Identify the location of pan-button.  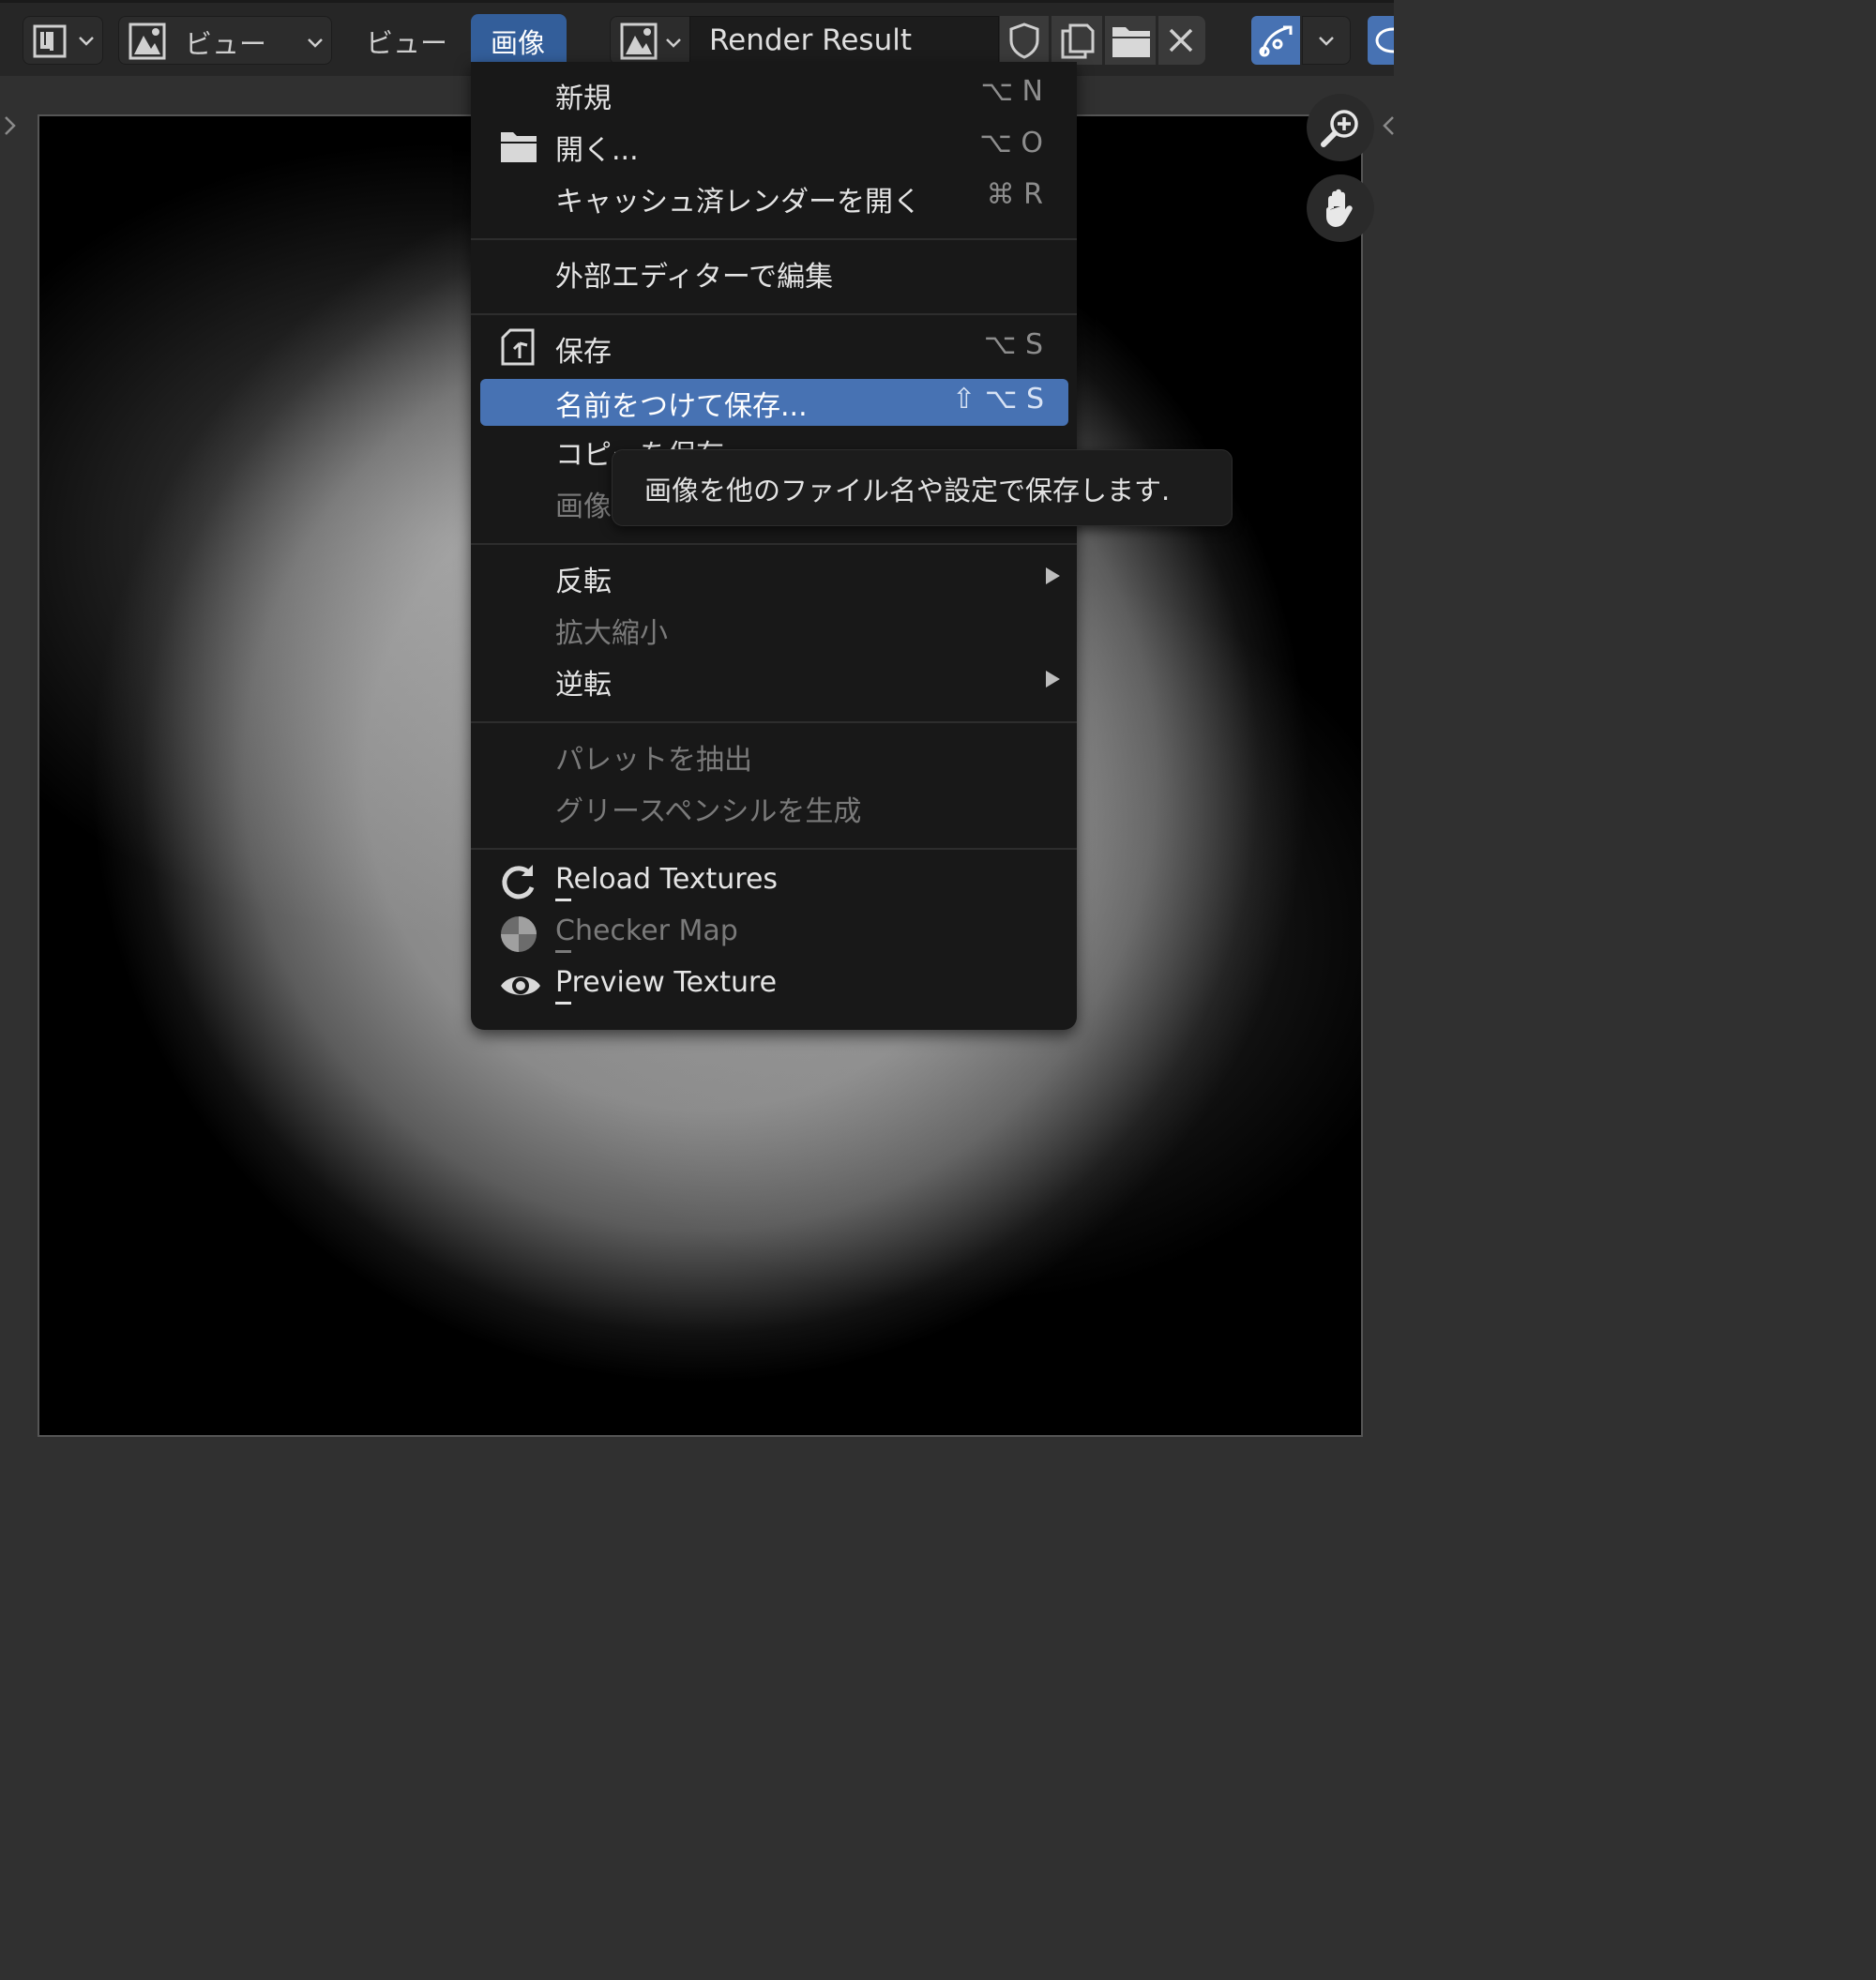
(1340, 208).